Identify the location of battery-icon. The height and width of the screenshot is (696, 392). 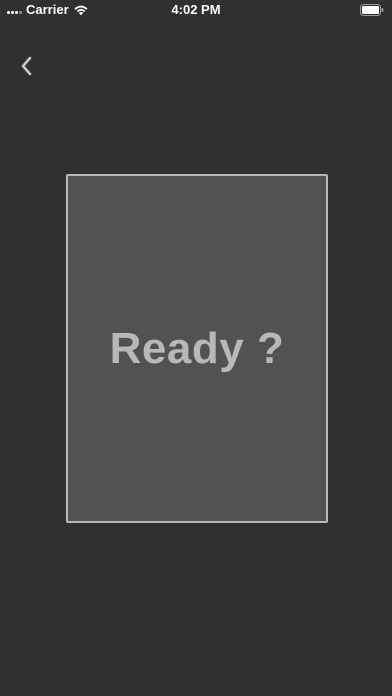
(372, 10).